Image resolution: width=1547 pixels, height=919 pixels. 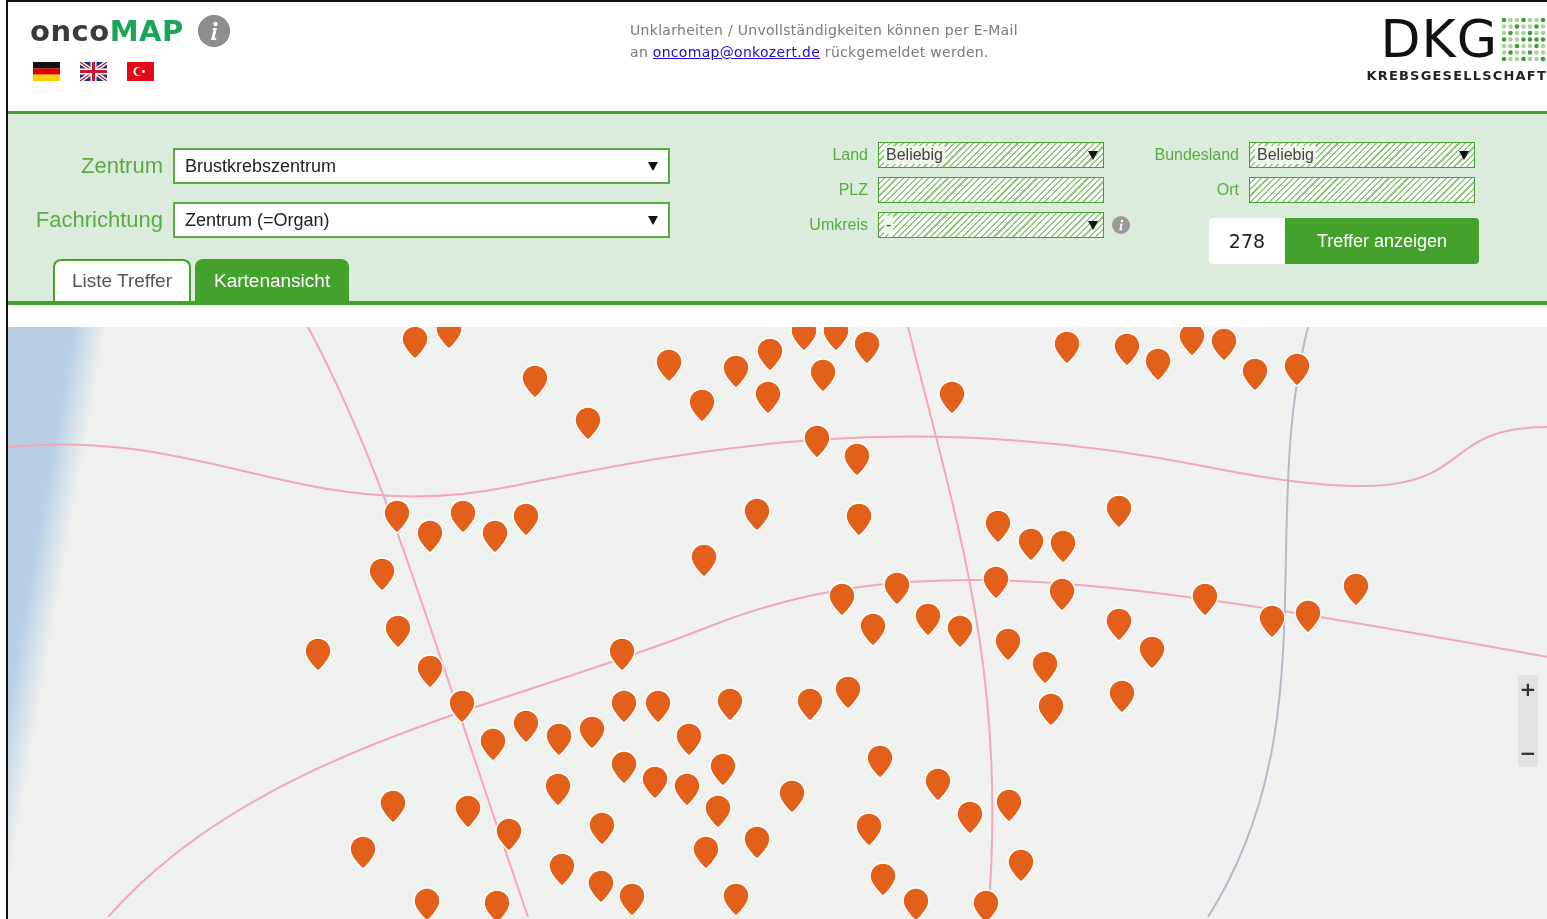 What do you see at coordinates (107, 31) in the screenshot?
I see `oncomap-logo: oncoMAP` at bounding box center [107, 31].